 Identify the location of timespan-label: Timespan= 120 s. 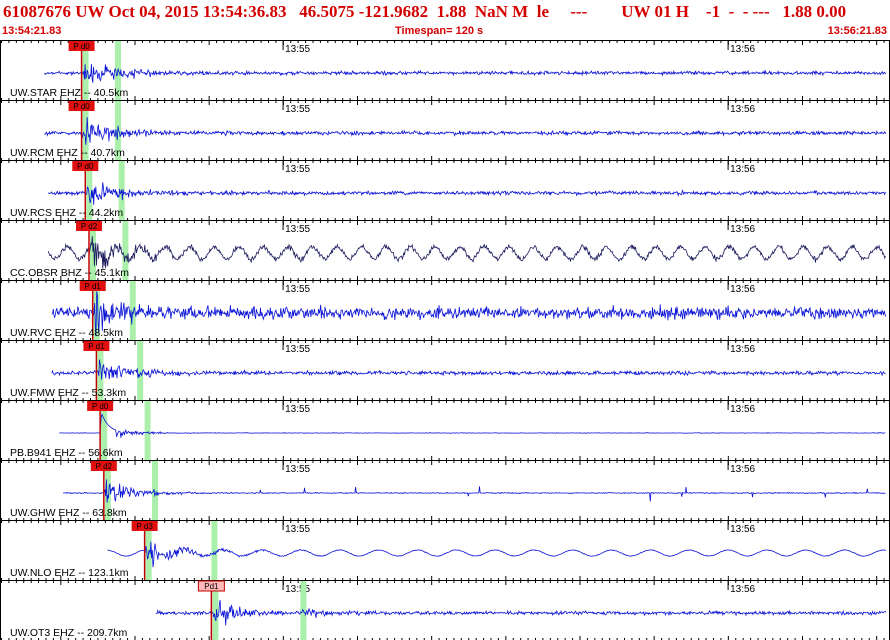
(439, 31).